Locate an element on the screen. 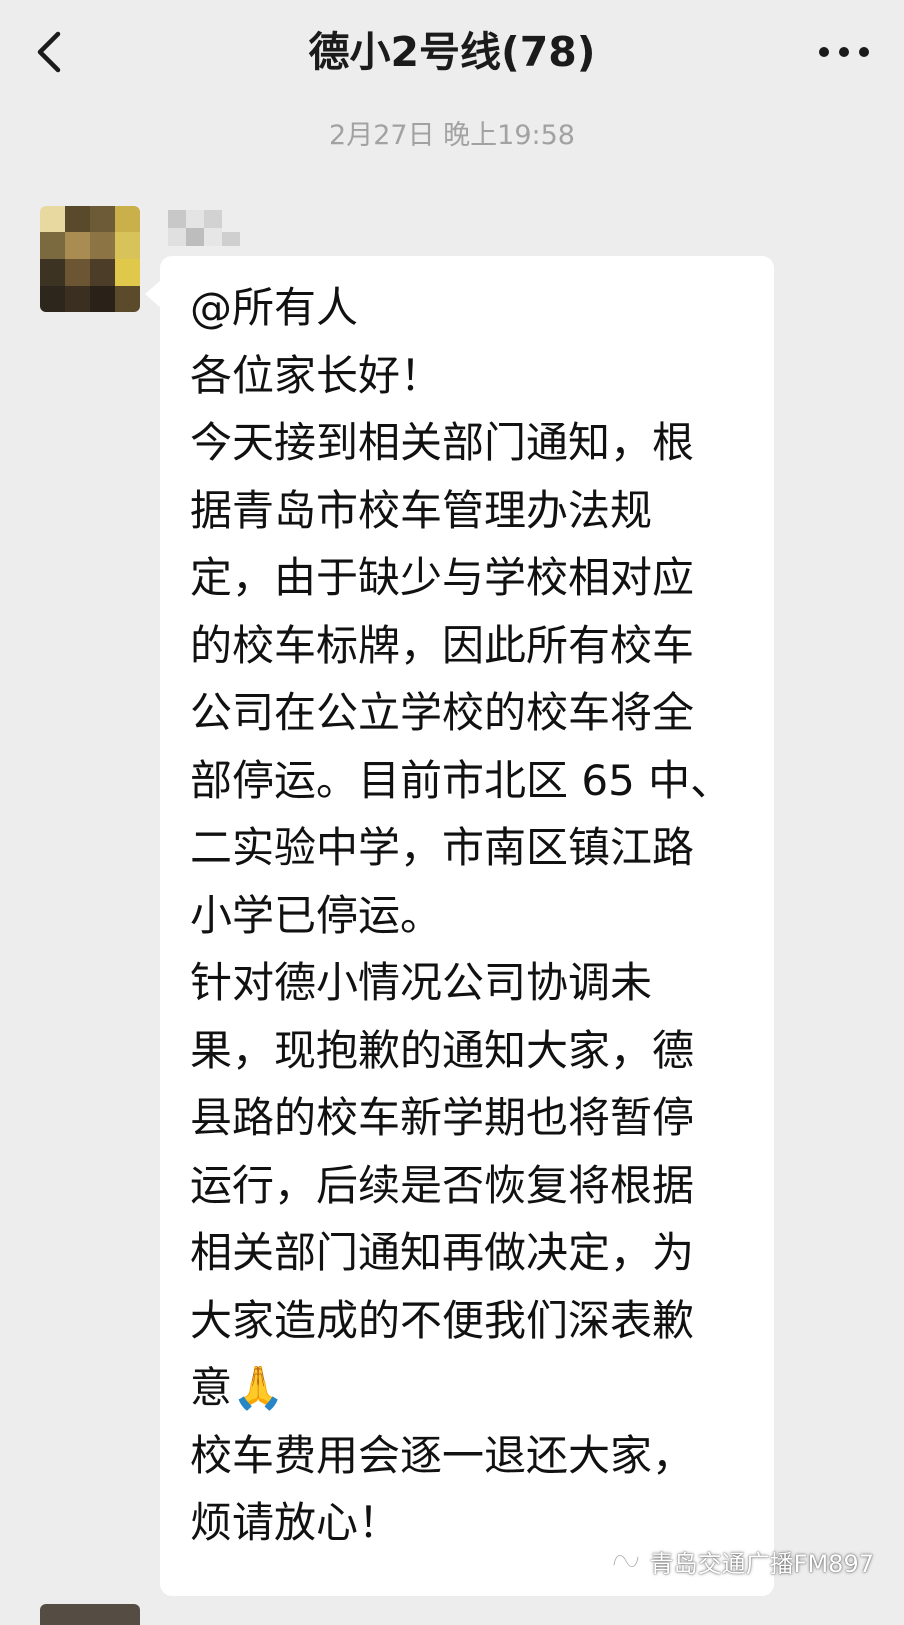  next-message-avatar is located at coordinates (90, 1614).